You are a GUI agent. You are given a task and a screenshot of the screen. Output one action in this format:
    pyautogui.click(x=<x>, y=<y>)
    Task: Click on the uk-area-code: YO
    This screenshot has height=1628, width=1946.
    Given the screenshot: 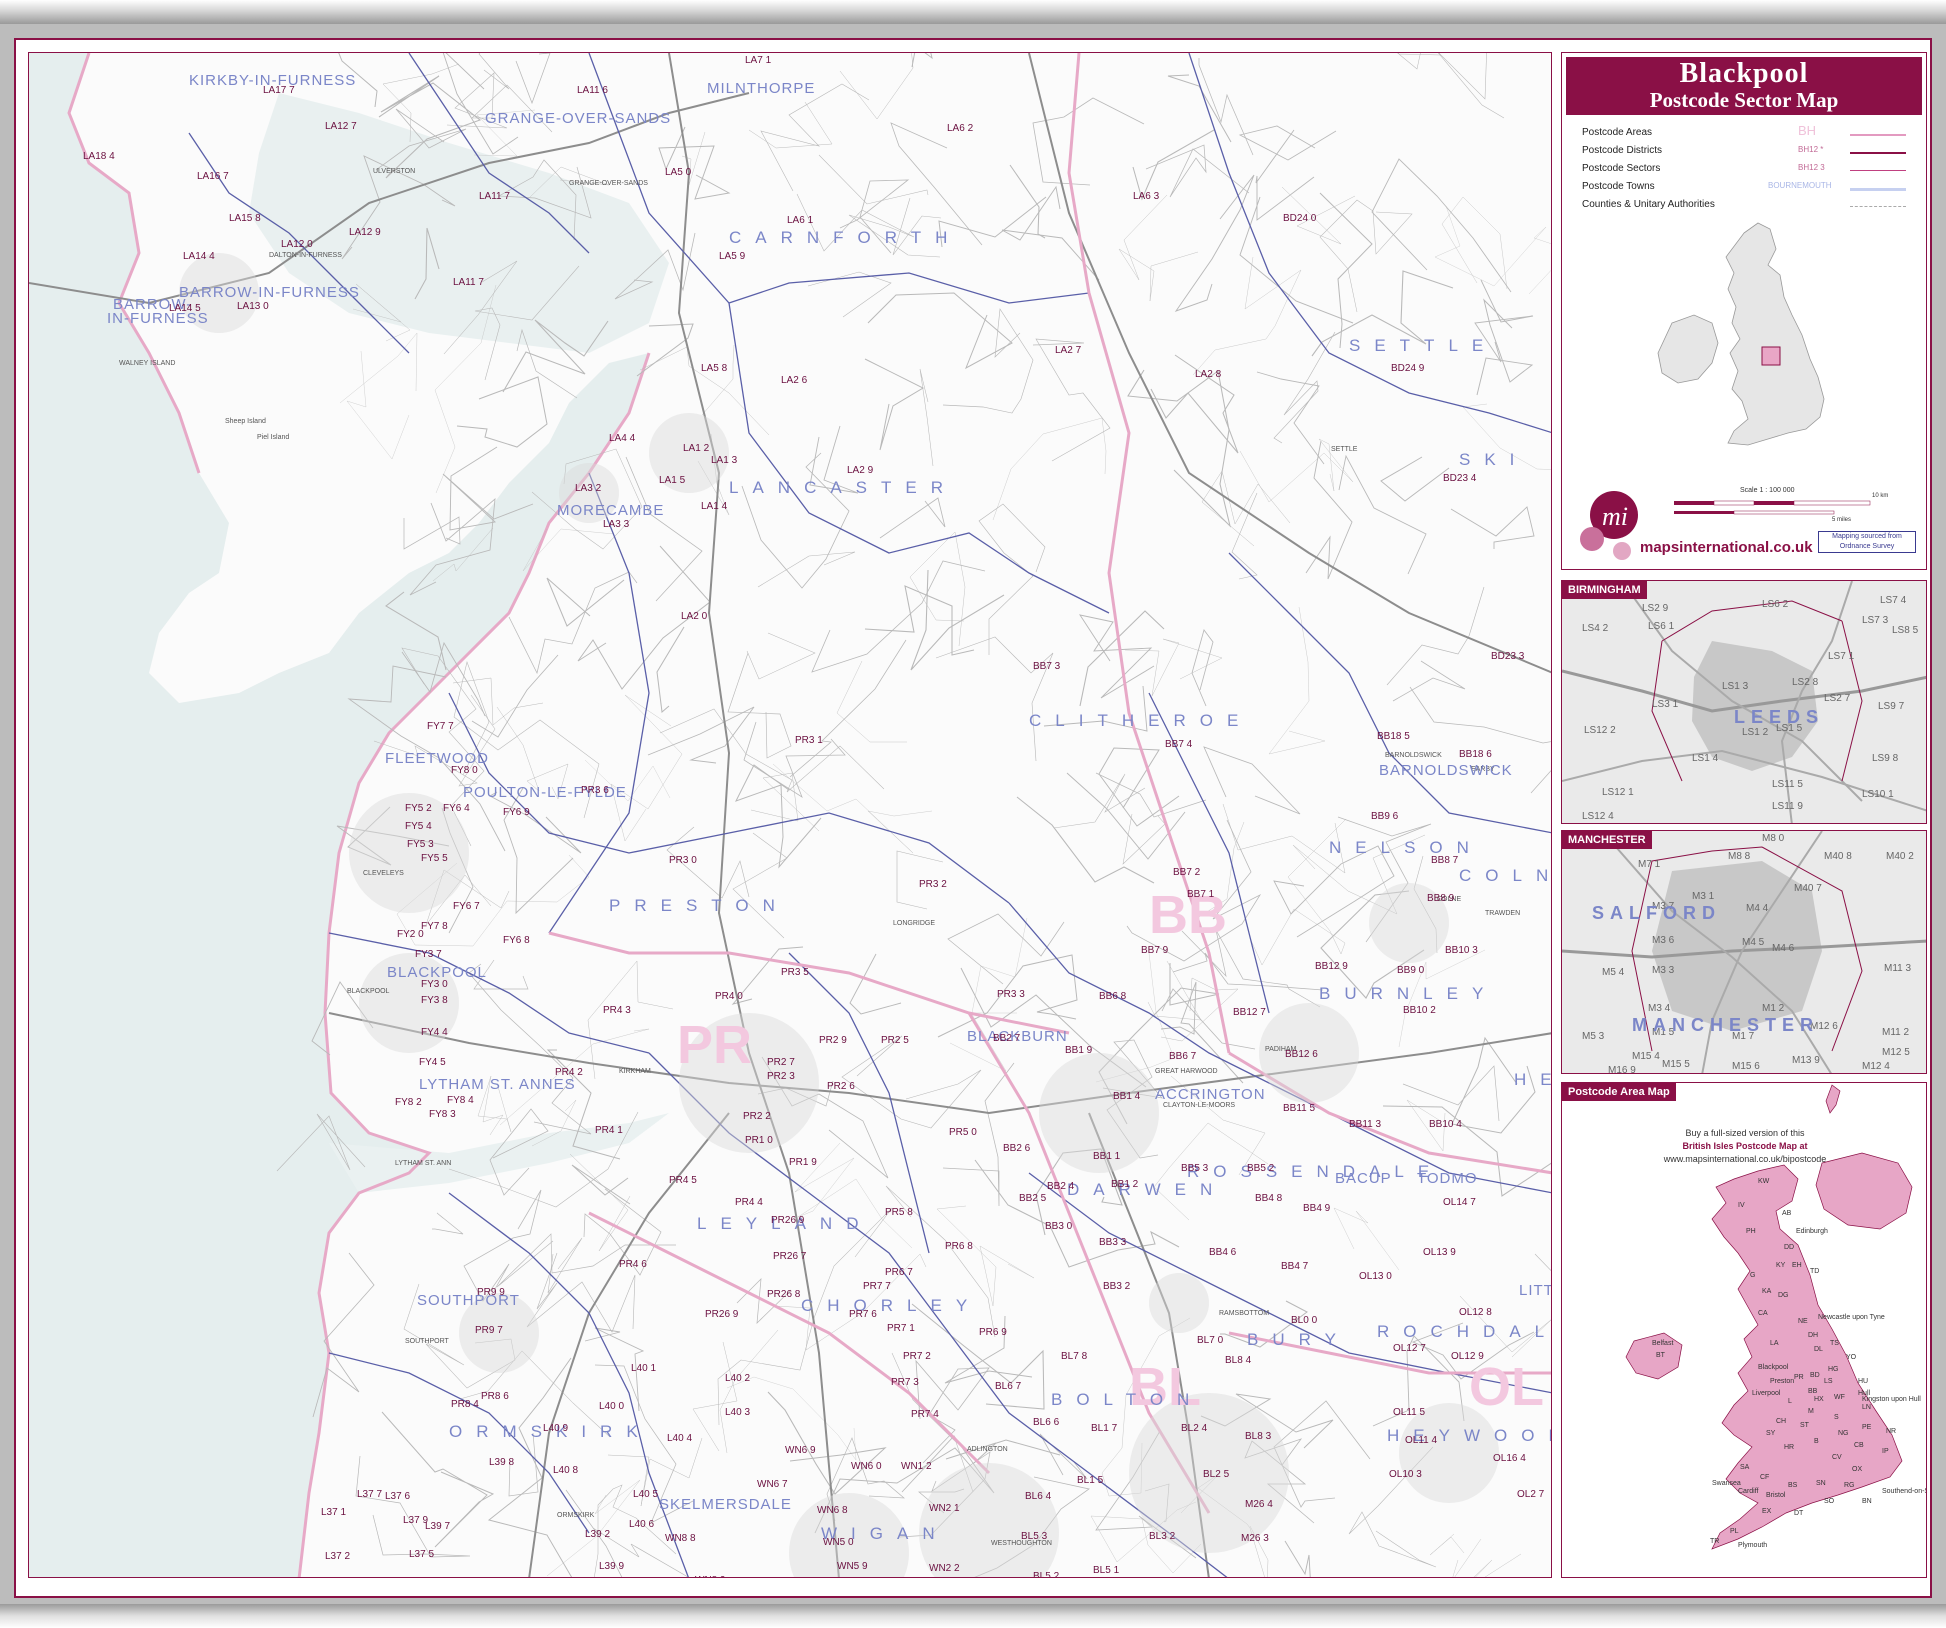 What is the action you would take?
    pyautogui.click(x=1851, y=1357)
    